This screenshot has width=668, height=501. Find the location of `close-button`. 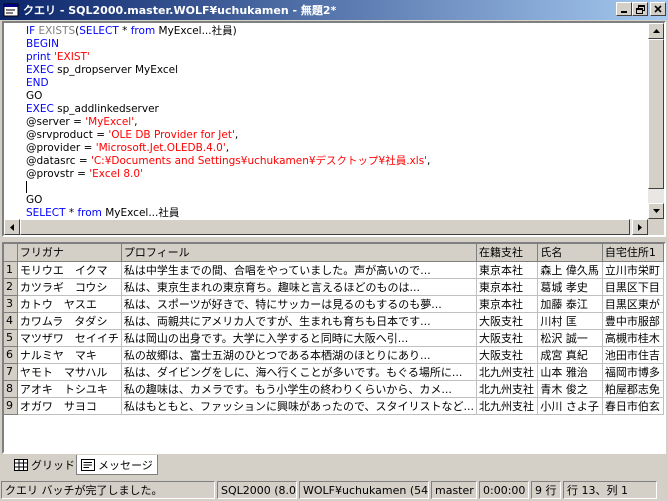

close-button is located at coordinates (658, 9).